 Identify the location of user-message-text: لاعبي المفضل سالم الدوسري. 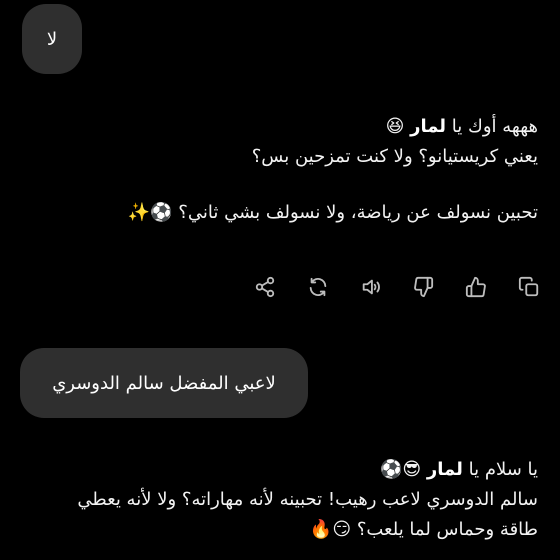
(164, 383).